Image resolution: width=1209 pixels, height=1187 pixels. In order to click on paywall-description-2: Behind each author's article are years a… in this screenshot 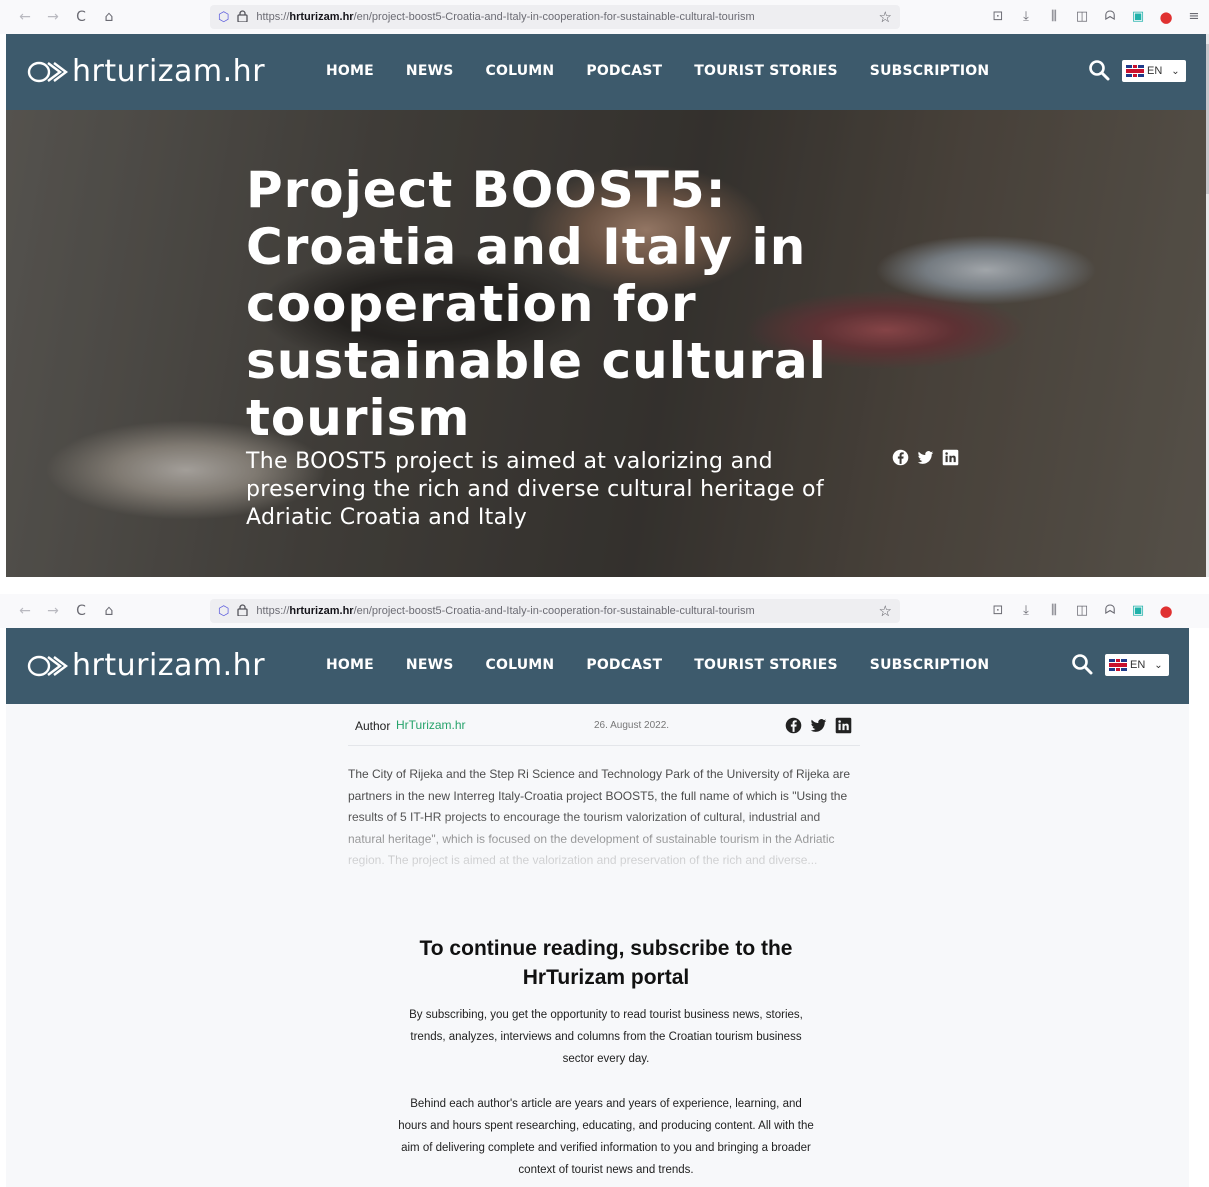, I will do `click(606, 1137)`.